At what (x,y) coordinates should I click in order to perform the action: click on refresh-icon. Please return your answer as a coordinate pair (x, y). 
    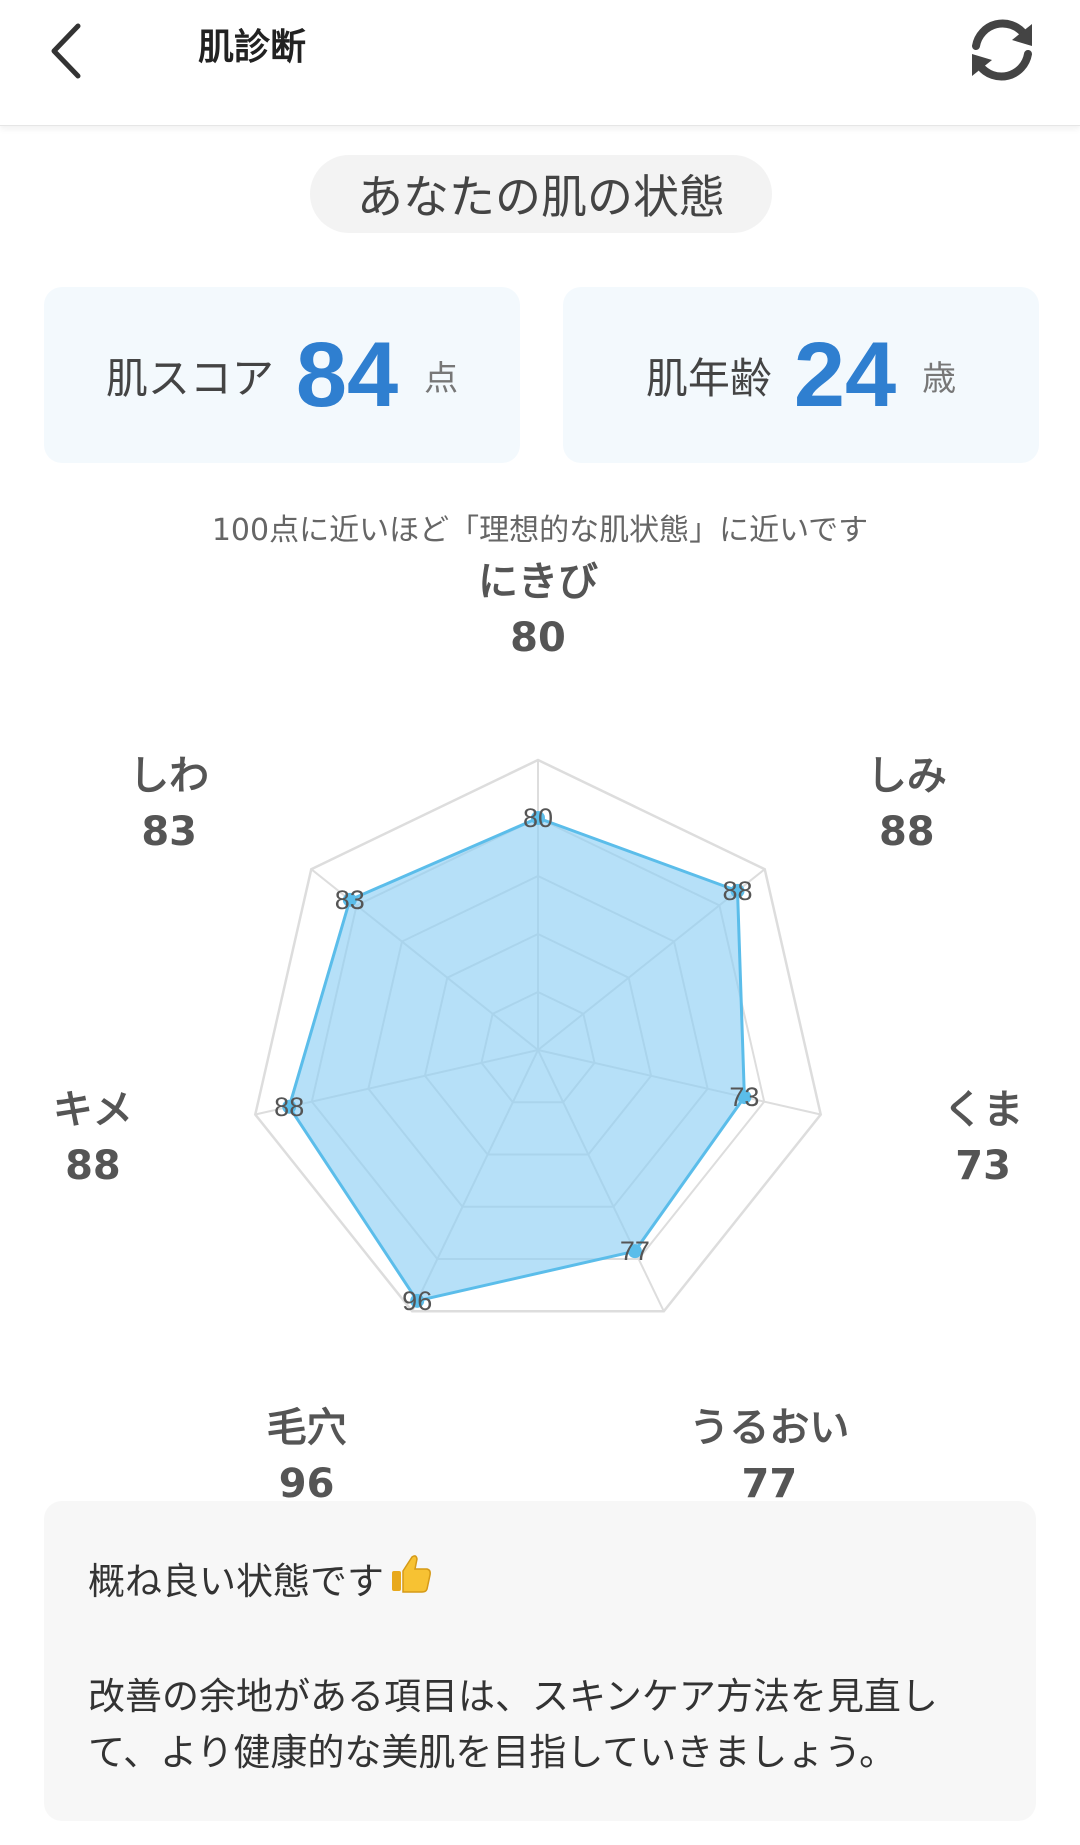
    Looking at the image, I should click on (1002, 50).